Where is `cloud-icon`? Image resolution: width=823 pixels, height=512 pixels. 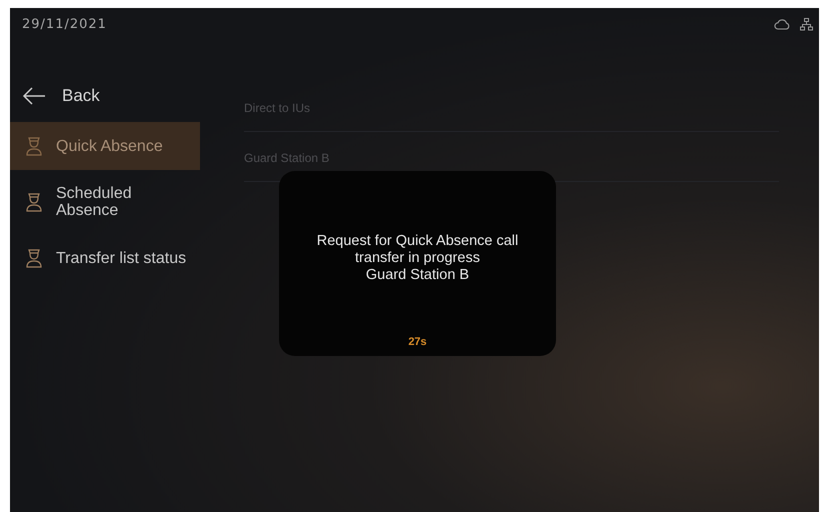 cloud-icon is located at coordinates (782, 24).